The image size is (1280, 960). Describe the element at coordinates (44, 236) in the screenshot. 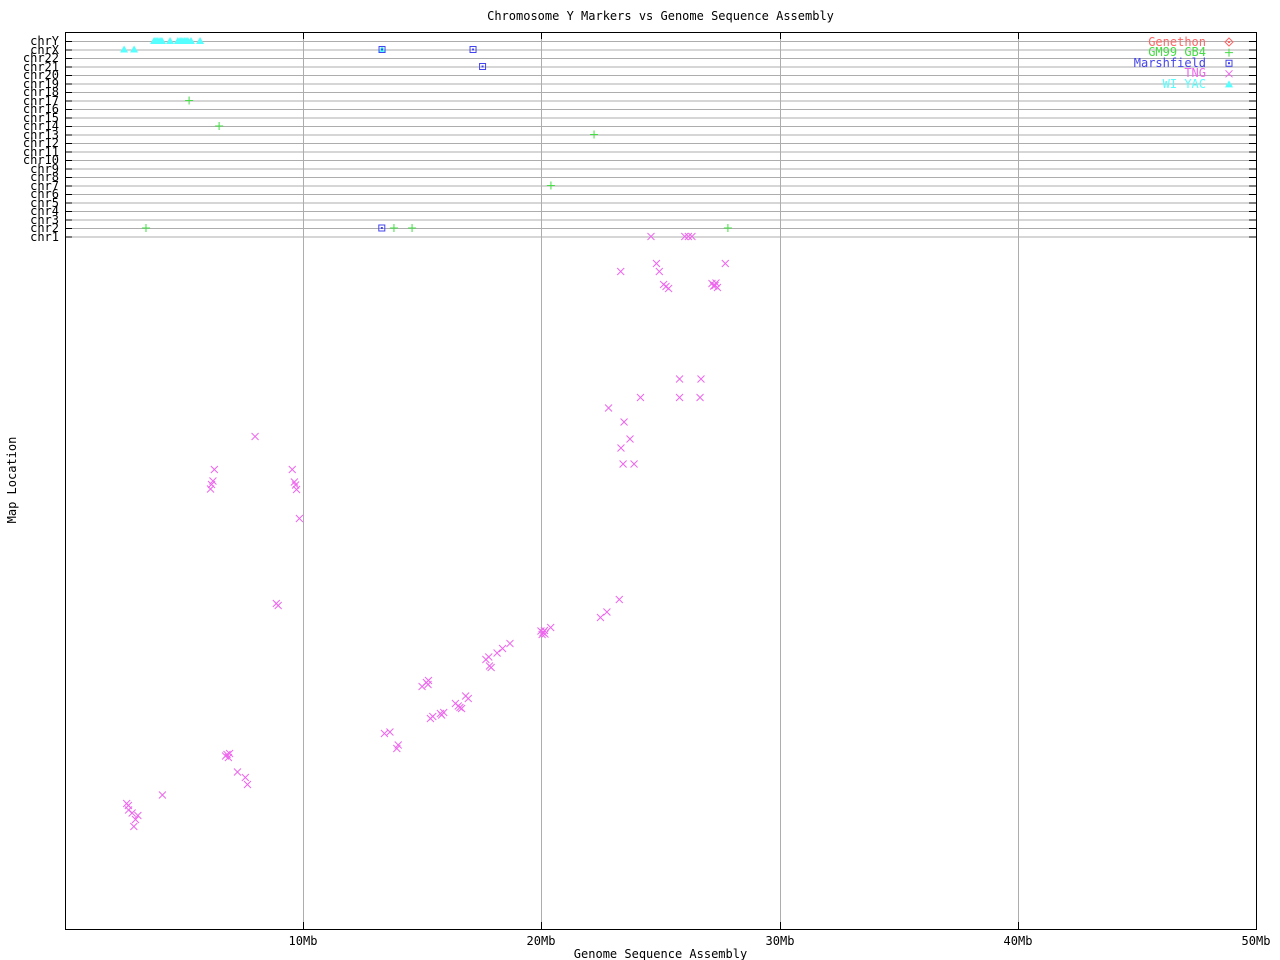

I see `y-tick-label-chr1: chr1` at that location.